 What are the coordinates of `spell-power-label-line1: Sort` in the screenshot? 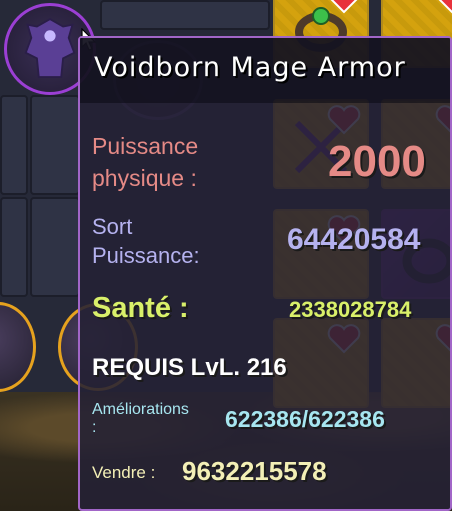 It's located at (112, 226).